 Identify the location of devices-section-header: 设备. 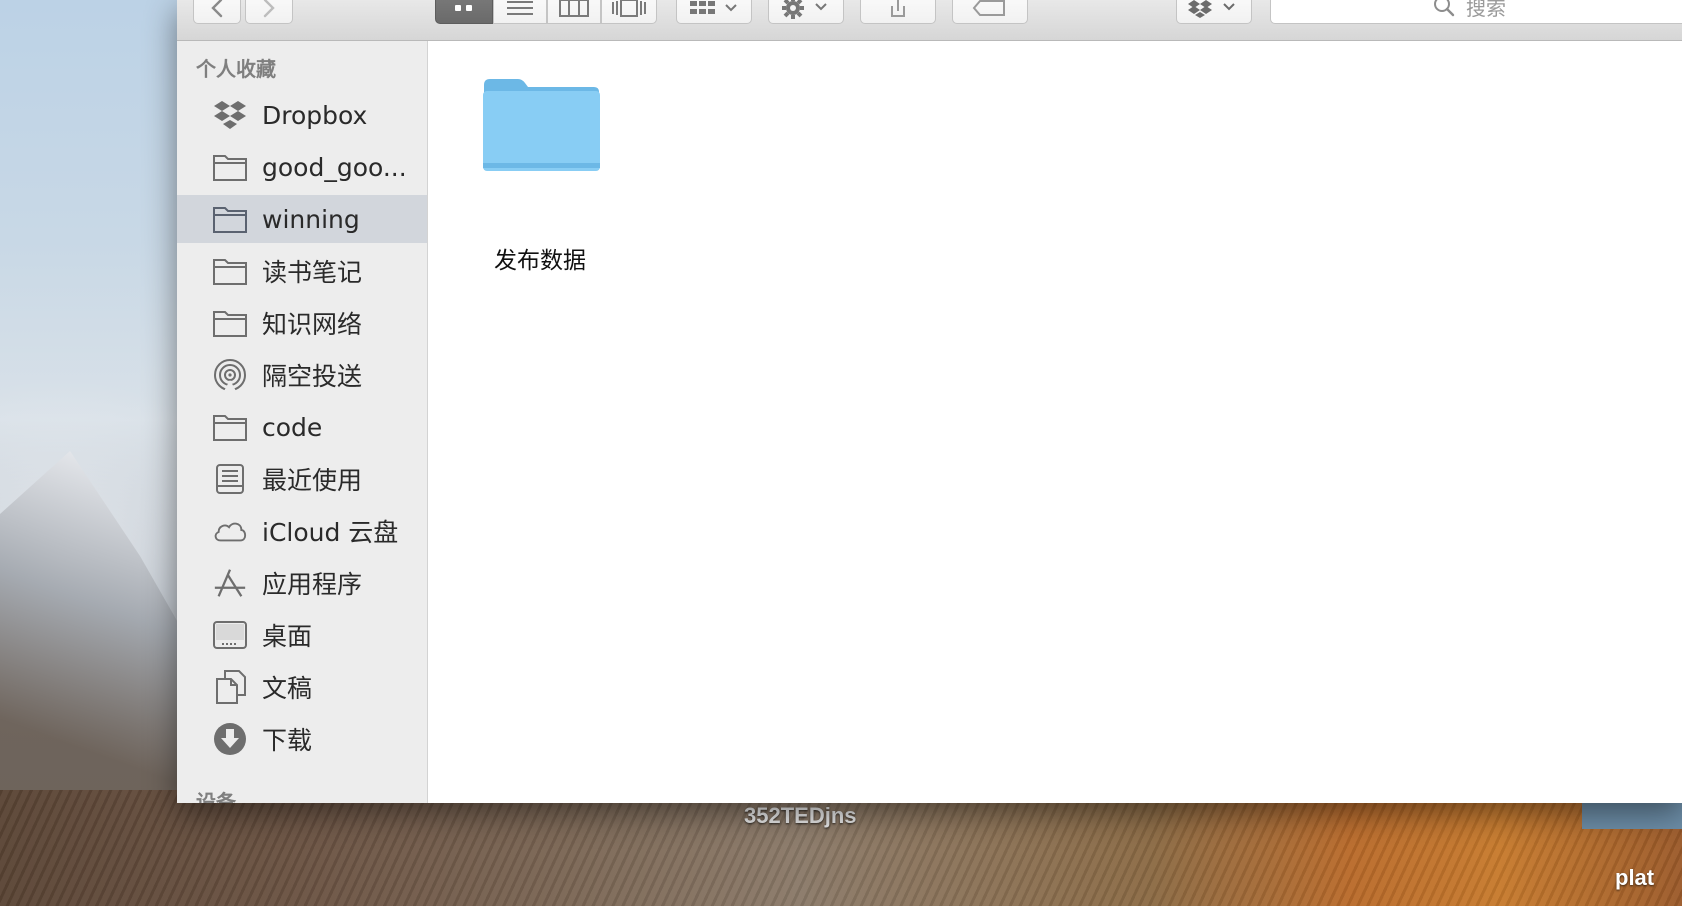
(216, 796).